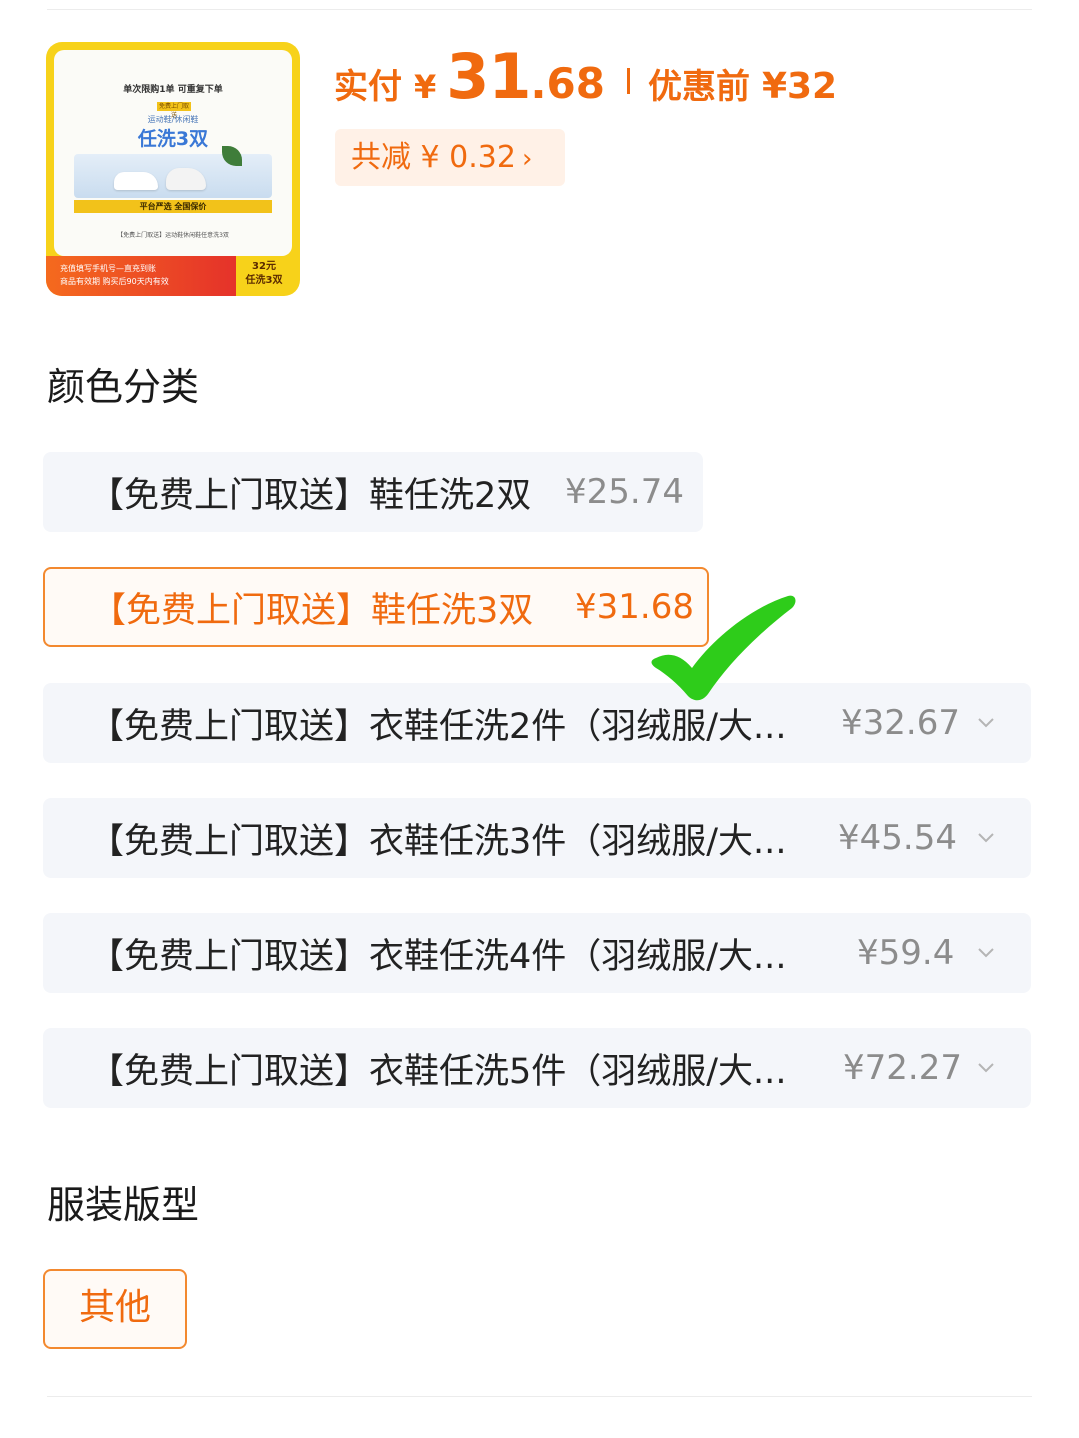 The height and width of the screenshot is (1438, 1079). Describe the element at coordinates (539, 1396) in the screenshot. I see `bottom-divider` at that location.